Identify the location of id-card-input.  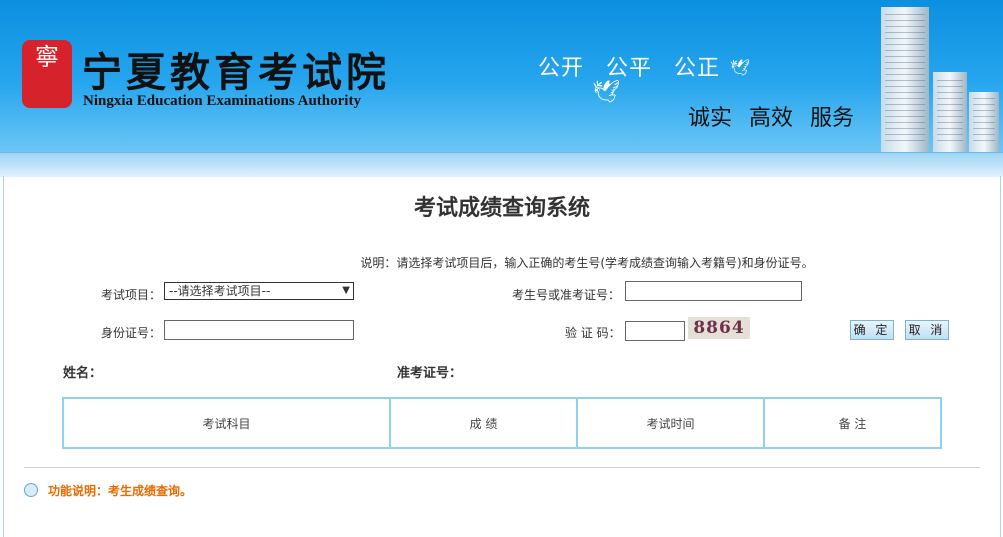
(259, 330).